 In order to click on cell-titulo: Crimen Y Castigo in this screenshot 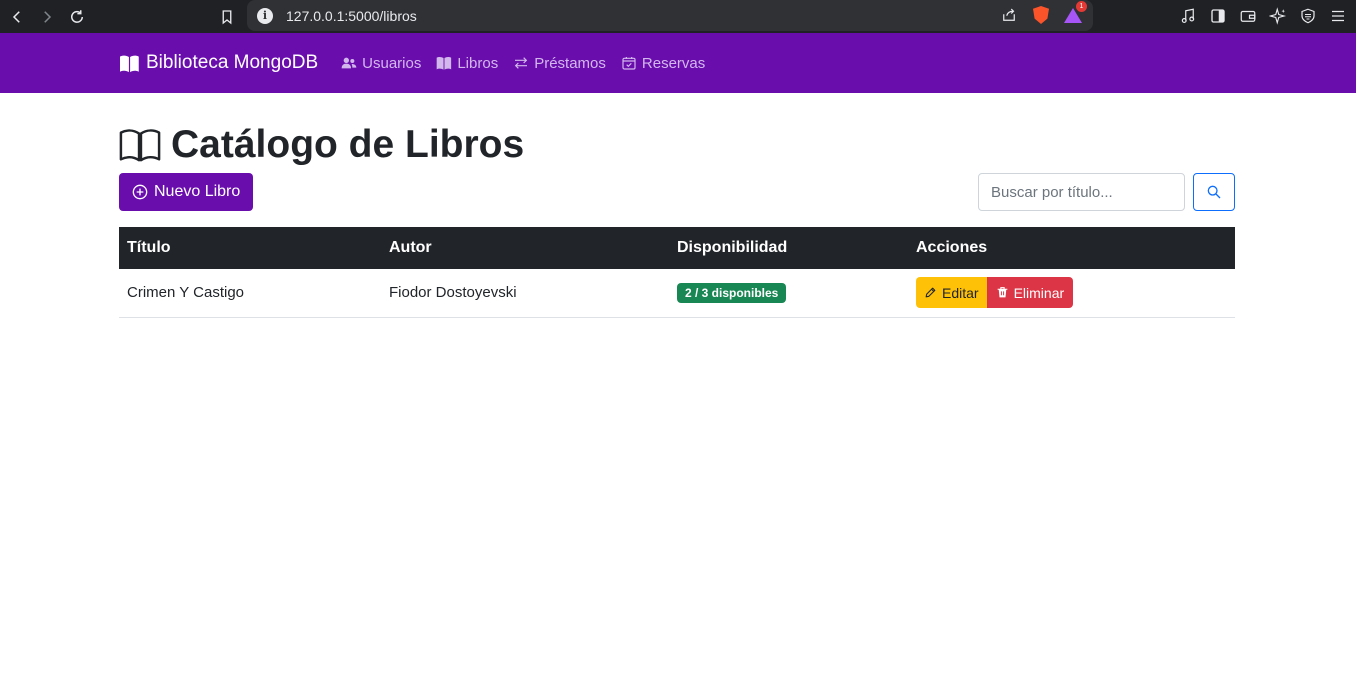, I will do `click(250, 293)`.